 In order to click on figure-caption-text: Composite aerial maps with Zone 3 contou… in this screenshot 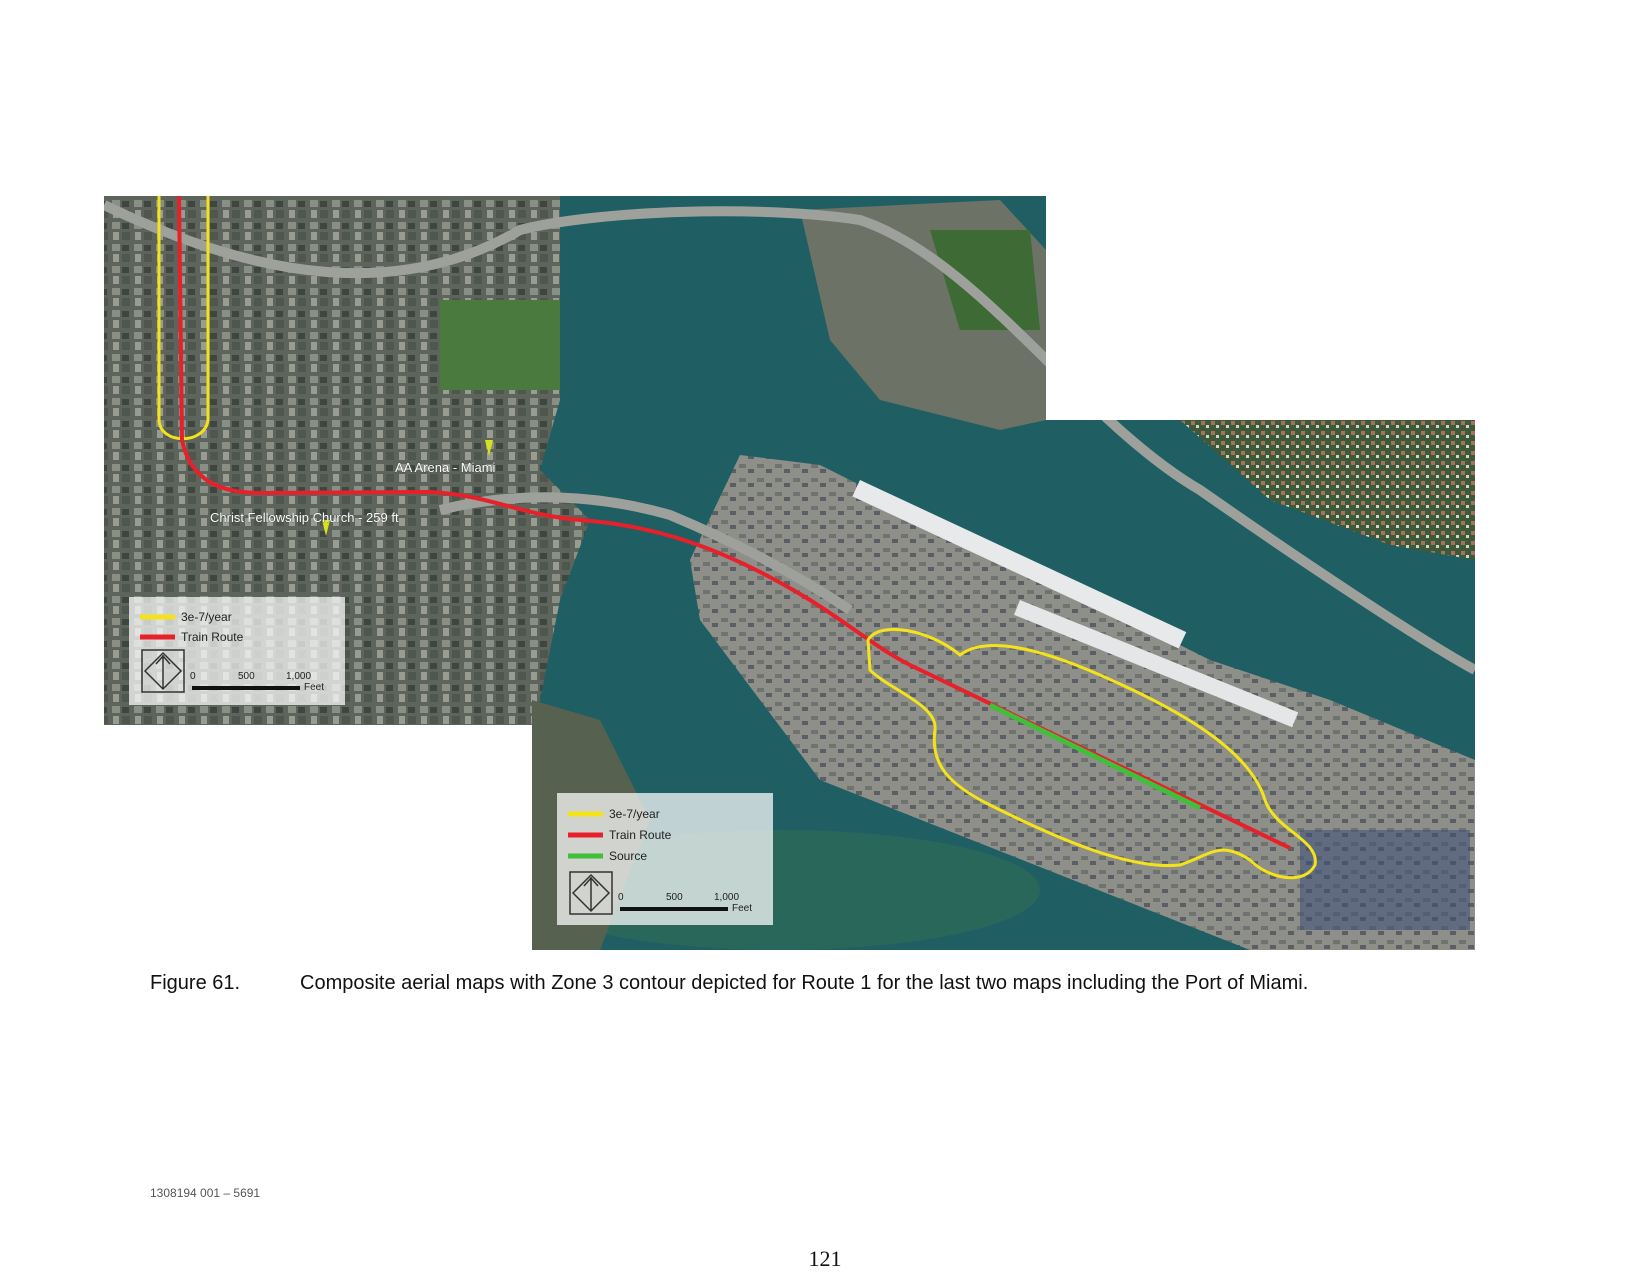, I will do `click(804, 983)`.